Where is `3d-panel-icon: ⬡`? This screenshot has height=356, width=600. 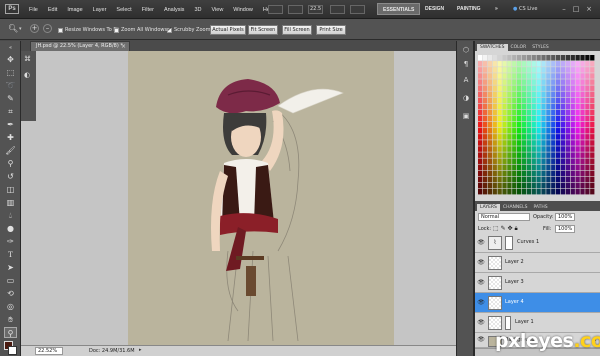 3d-panel-icon: ⬡ is located at coordinates (466, 50).